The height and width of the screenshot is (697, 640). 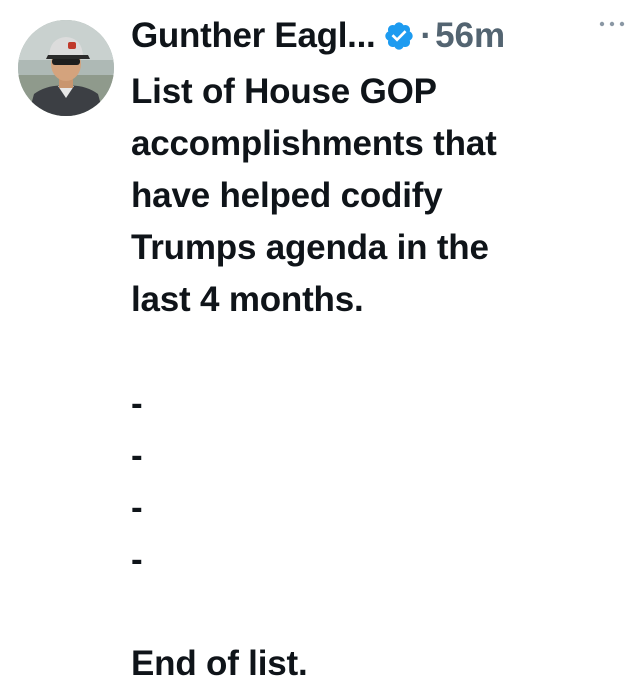 I want to click on avatar, so click(x=66, y=68).